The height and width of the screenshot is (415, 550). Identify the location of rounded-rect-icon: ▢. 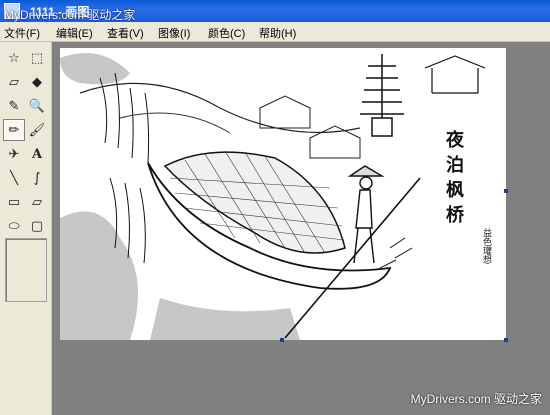
(37, 226).